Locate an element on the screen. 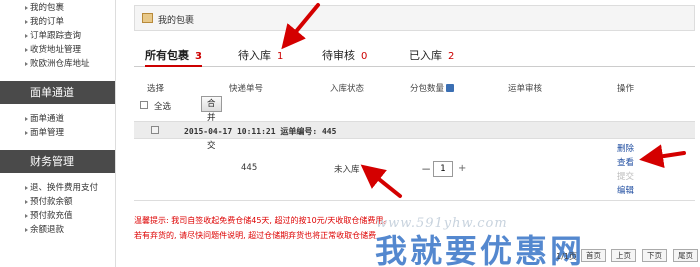 The height and width of the screenshot is (267, 700). arrow-to-status is located at coordinates (381, 181).